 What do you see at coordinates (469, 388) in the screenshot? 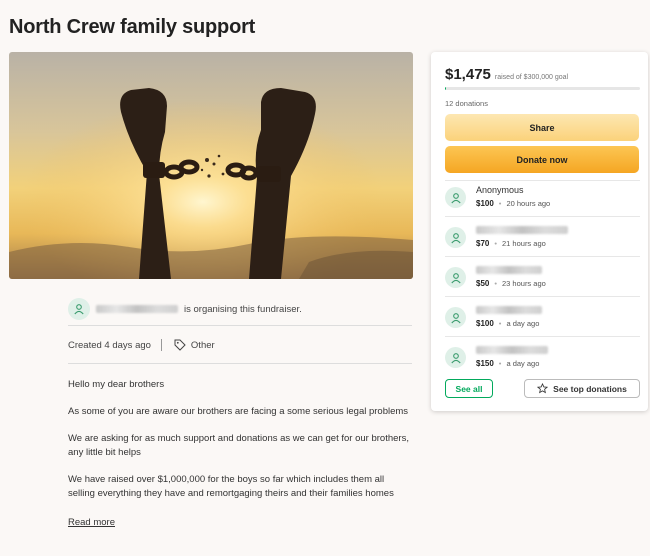
I see `see-all-button: See all` at bounding box center [469, 388].